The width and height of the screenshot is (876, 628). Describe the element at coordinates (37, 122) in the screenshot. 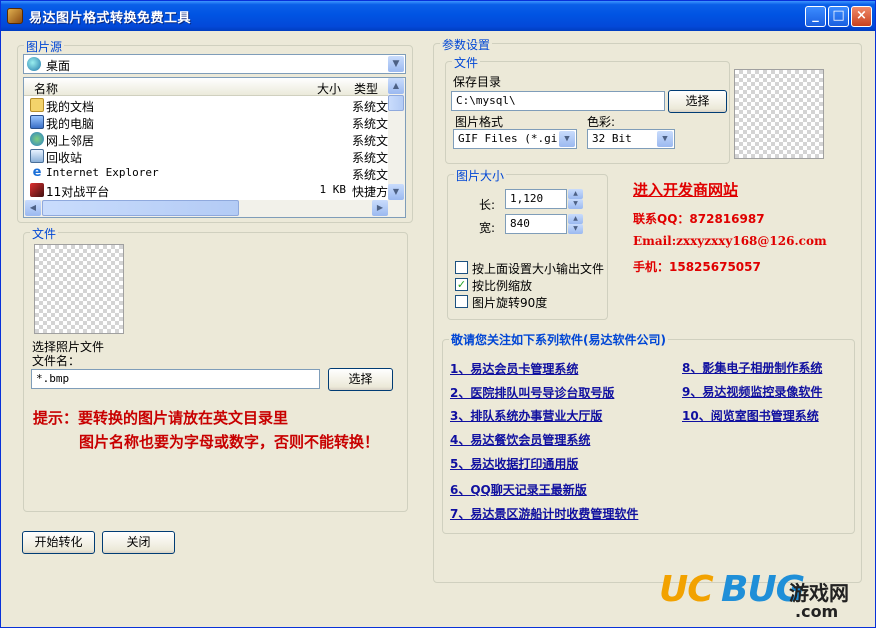

I see `computer-icon` at that location.